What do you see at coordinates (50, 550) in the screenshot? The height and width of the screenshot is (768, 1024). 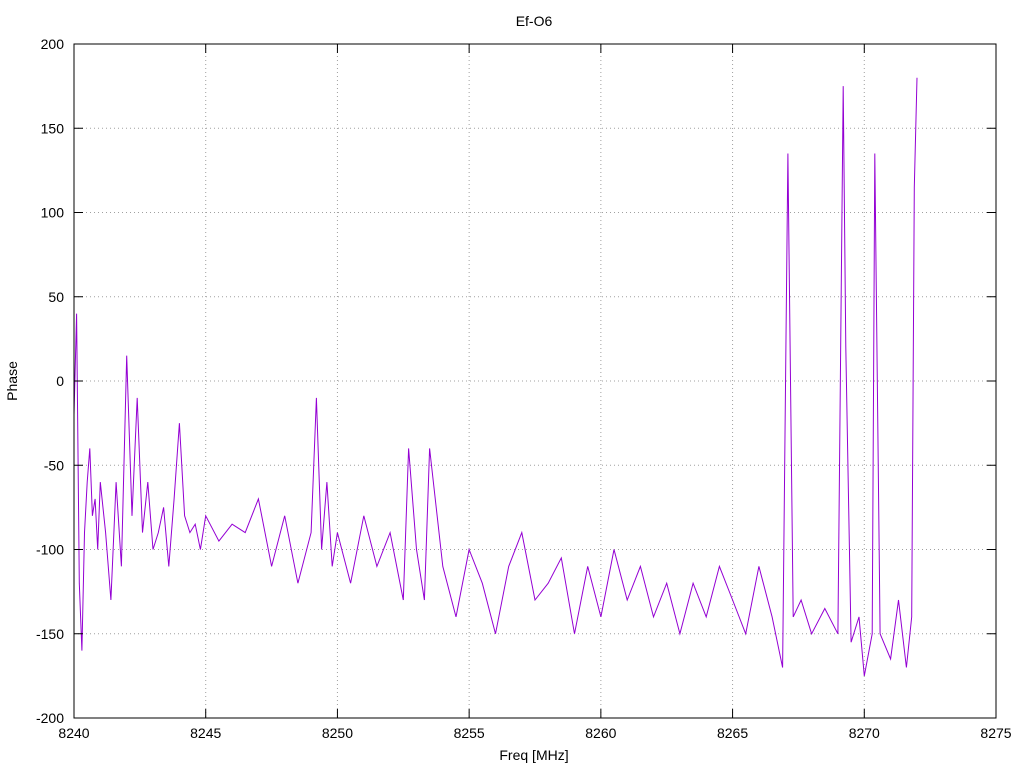 I see `y-tick-label: -100` at bounding box center [50, 550].